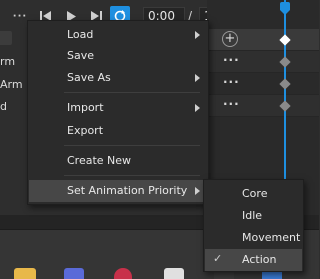 The height and width of the screenshot is (279, 320). I want to click on priority-option-label: Core, so click(255, 193).